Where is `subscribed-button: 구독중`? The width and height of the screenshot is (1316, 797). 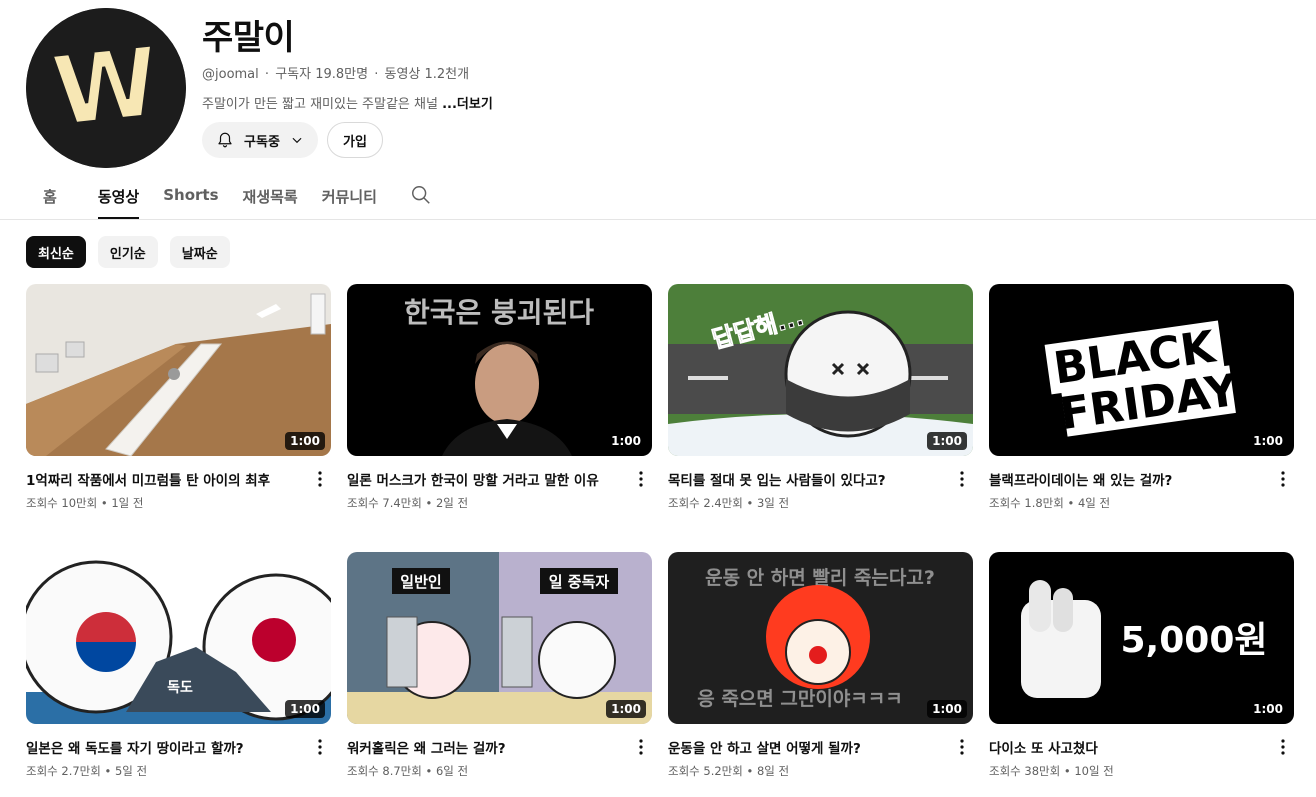
subscribed-button: 구독중 is located at coordinates (260, 140).